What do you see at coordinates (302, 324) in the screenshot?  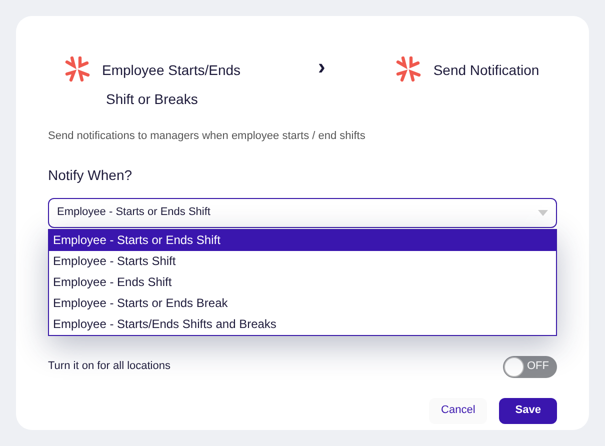 I see `dropdown-option: Employee - Starts/Ends Shifts and Breaks` at bounding box center [302, 324].